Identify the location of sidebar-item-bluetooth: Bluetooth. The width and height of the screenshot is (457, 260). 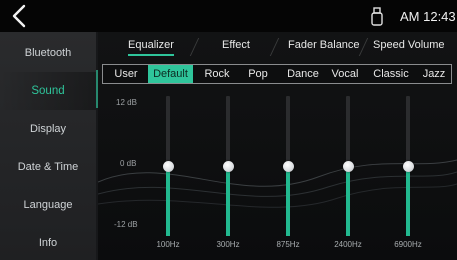
(48, 53).